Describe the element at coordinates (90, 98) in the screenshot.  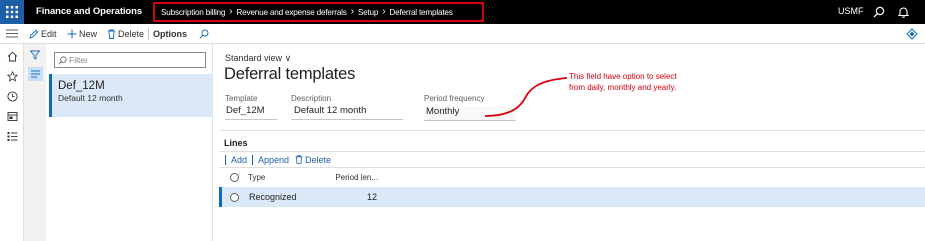
I see `record-description: Default 12 month` at that location.